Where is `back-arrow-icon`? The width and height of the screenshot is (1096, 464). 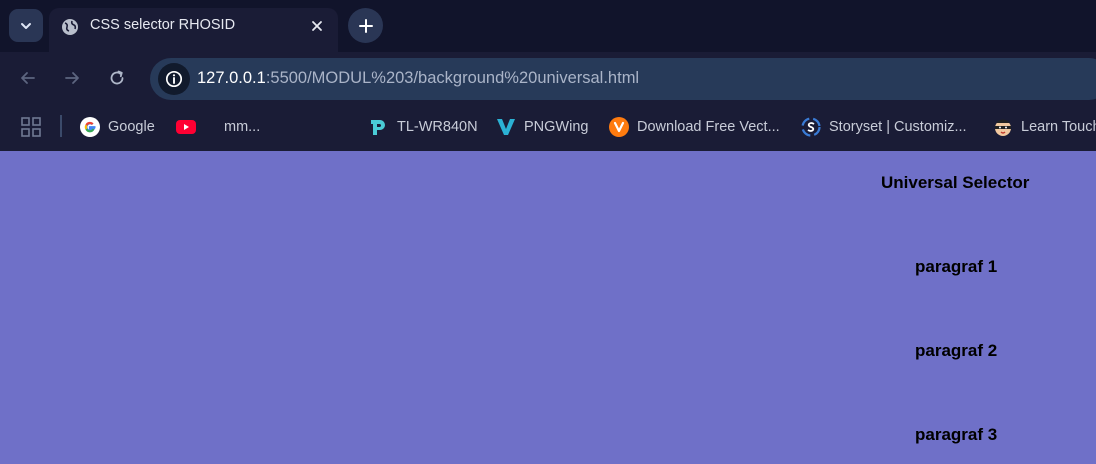 back-arrow-icon is located at coordinates (28, 78).